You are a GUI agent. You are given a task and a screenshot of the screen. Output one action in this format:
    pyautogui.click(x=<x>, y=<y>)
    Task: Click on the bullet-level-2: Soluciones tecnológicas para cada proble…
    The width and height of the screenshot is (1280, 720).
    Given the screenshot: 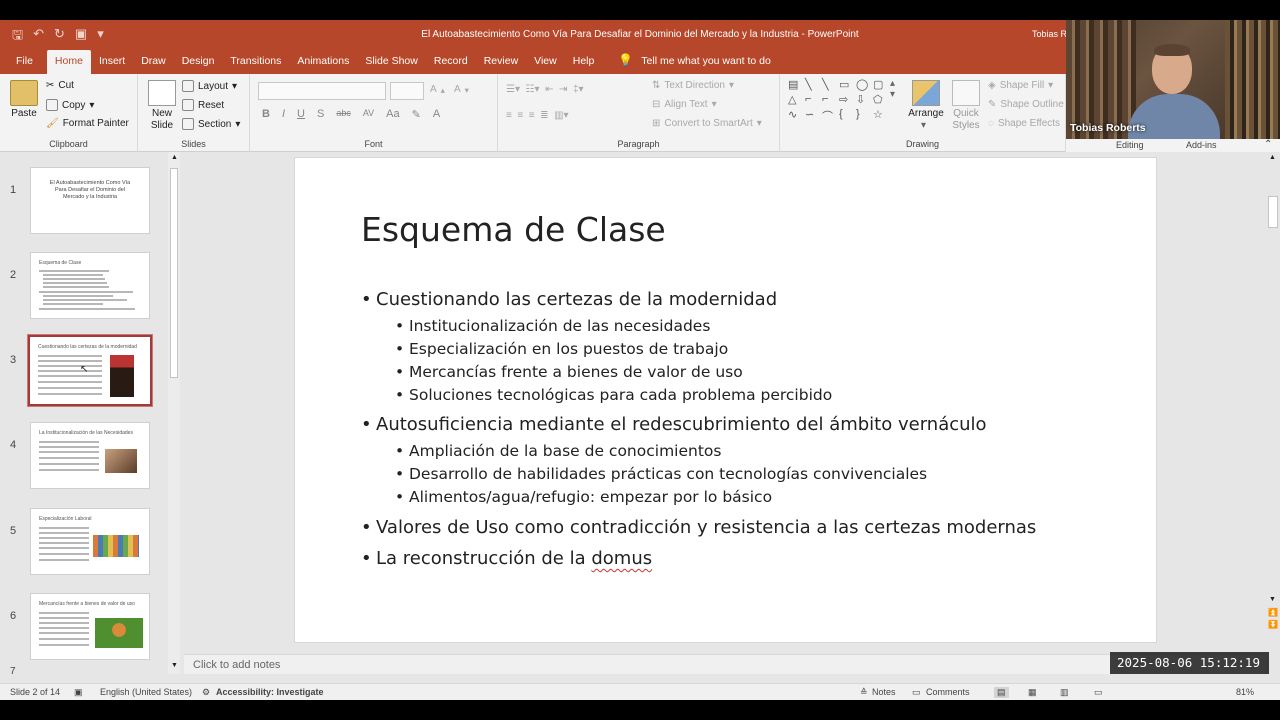 What is the action you would take?
    pyautogui.click(x=613, y=395)
    